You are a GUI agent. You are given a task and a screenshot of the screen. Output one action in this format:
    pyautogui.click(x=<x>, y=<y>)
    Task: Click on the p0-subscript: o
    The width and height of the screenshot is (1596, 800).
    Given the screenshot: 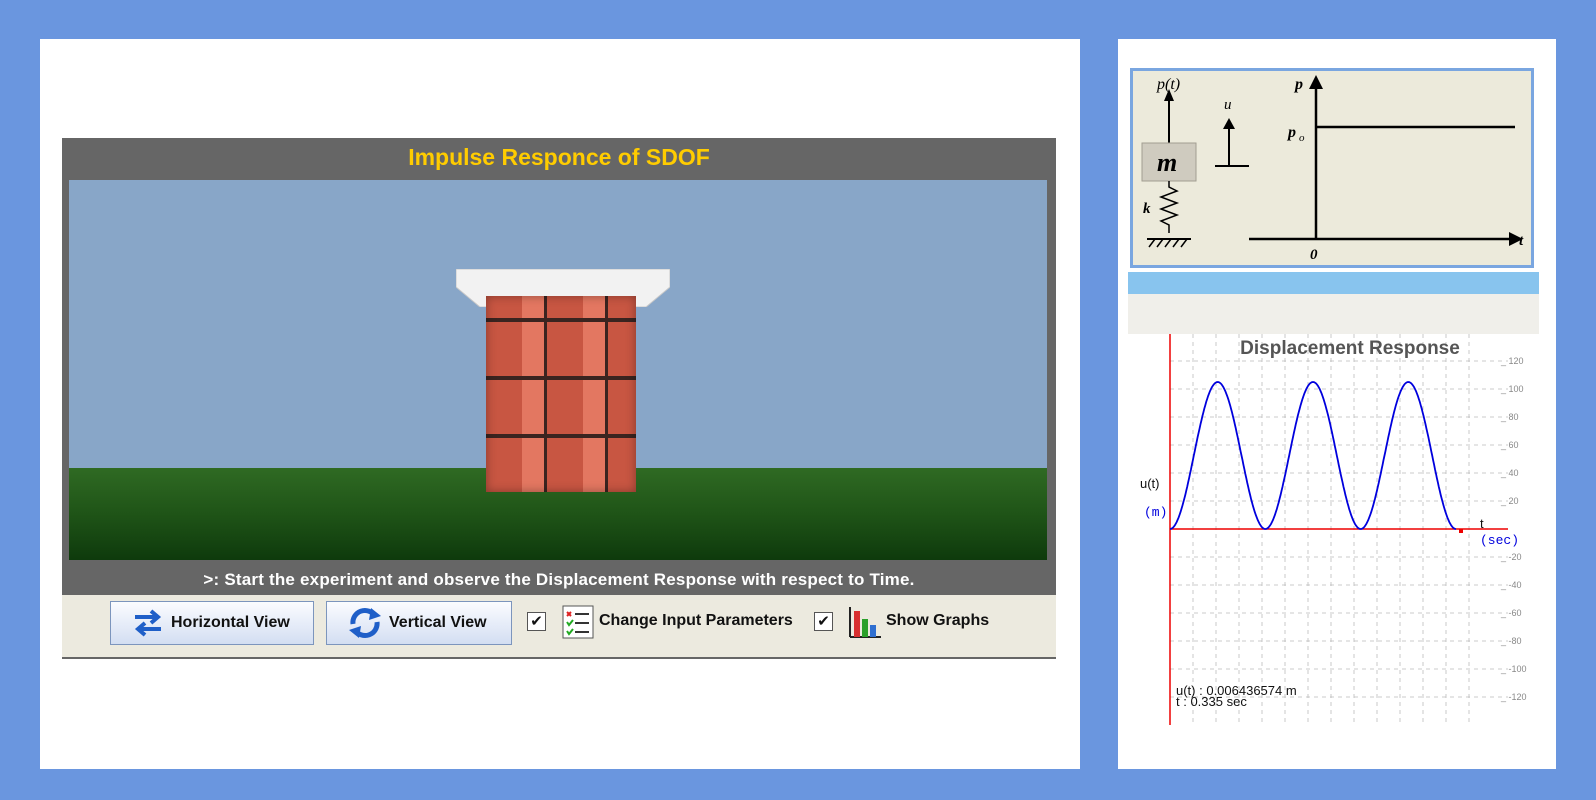 What is the action you would take?
    pyautogui.click(x=1302, y=138)
    